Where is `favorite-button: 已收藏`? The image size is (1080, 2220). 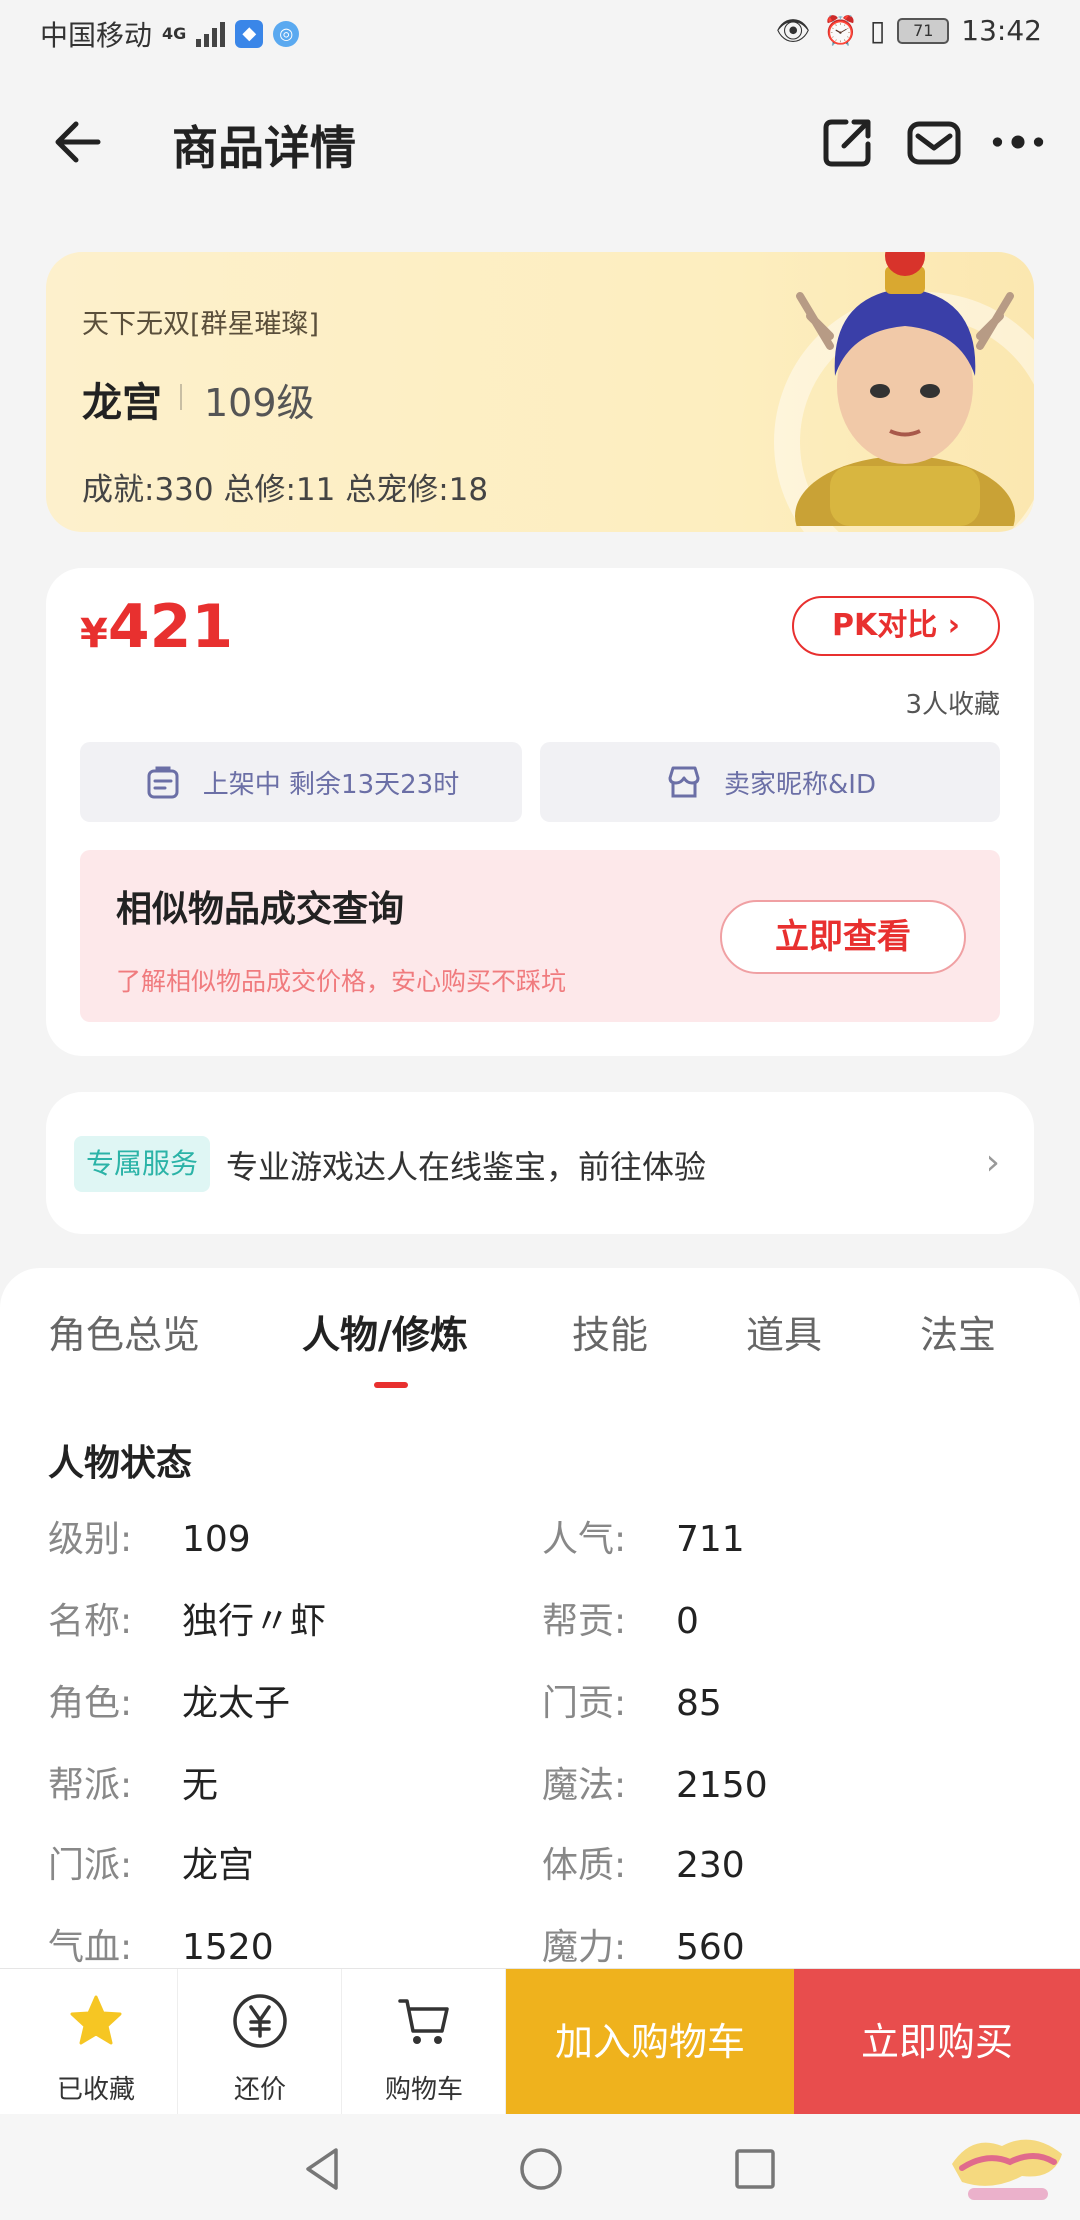 favorite-button: 已收藏 is located at coordinates (96, 2042).